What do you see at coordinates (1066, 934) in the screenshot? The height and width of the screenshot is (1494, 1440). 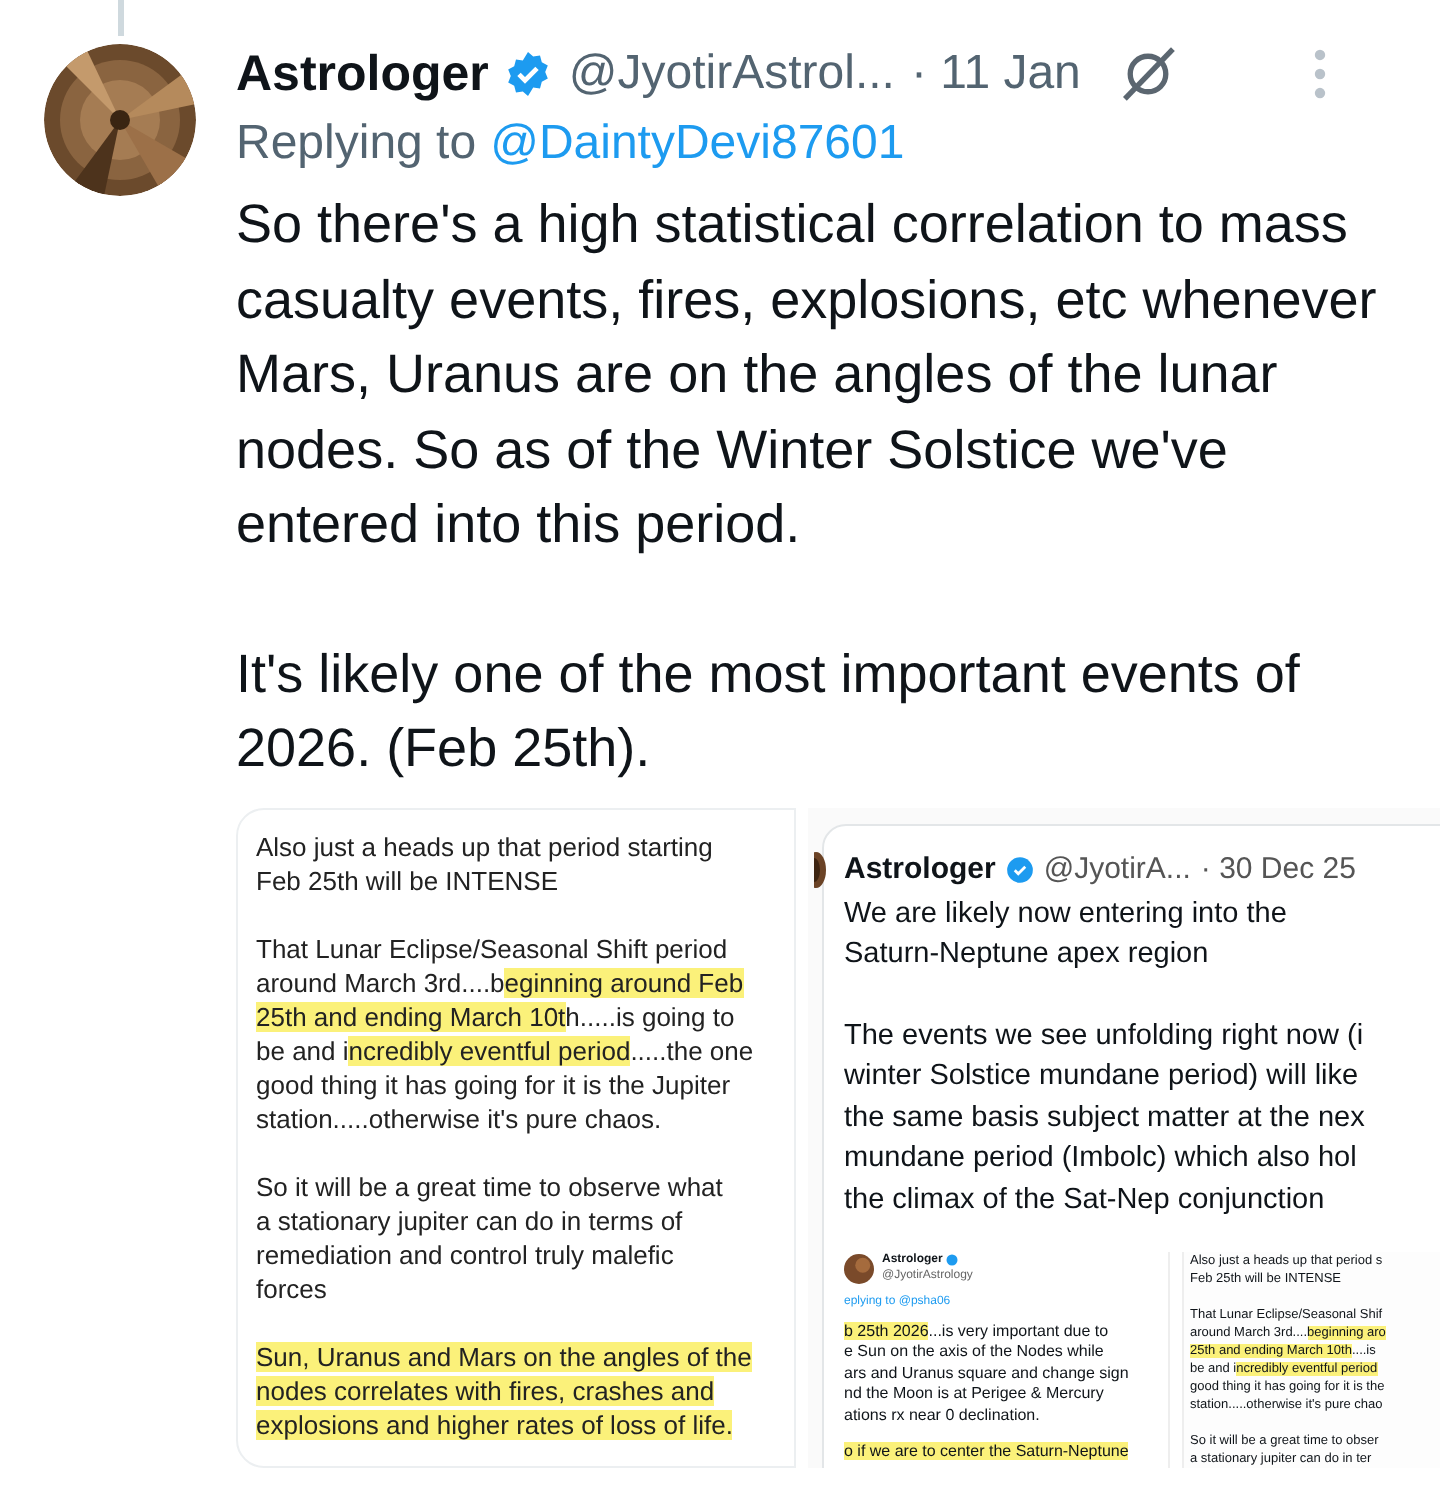 I see `quote-paragraph: We are likely now entering into the Saturn-Neptune apex region` at bounding box center [1066, 934].